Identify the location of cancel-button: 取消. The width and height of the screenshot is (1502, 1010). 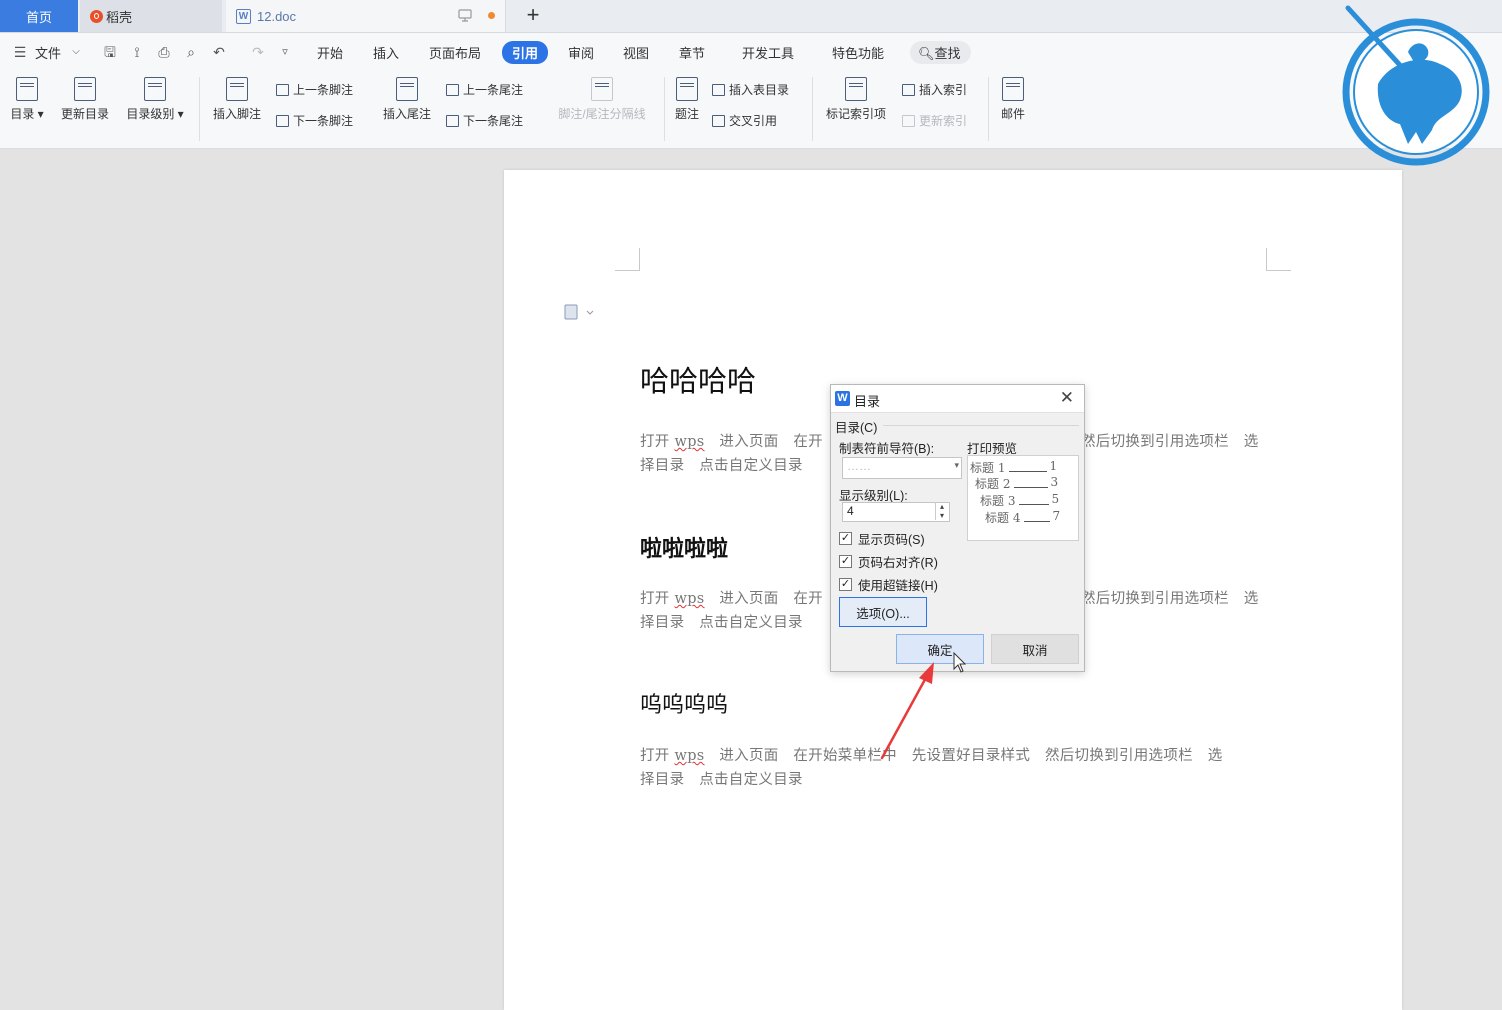
(1035, 649).